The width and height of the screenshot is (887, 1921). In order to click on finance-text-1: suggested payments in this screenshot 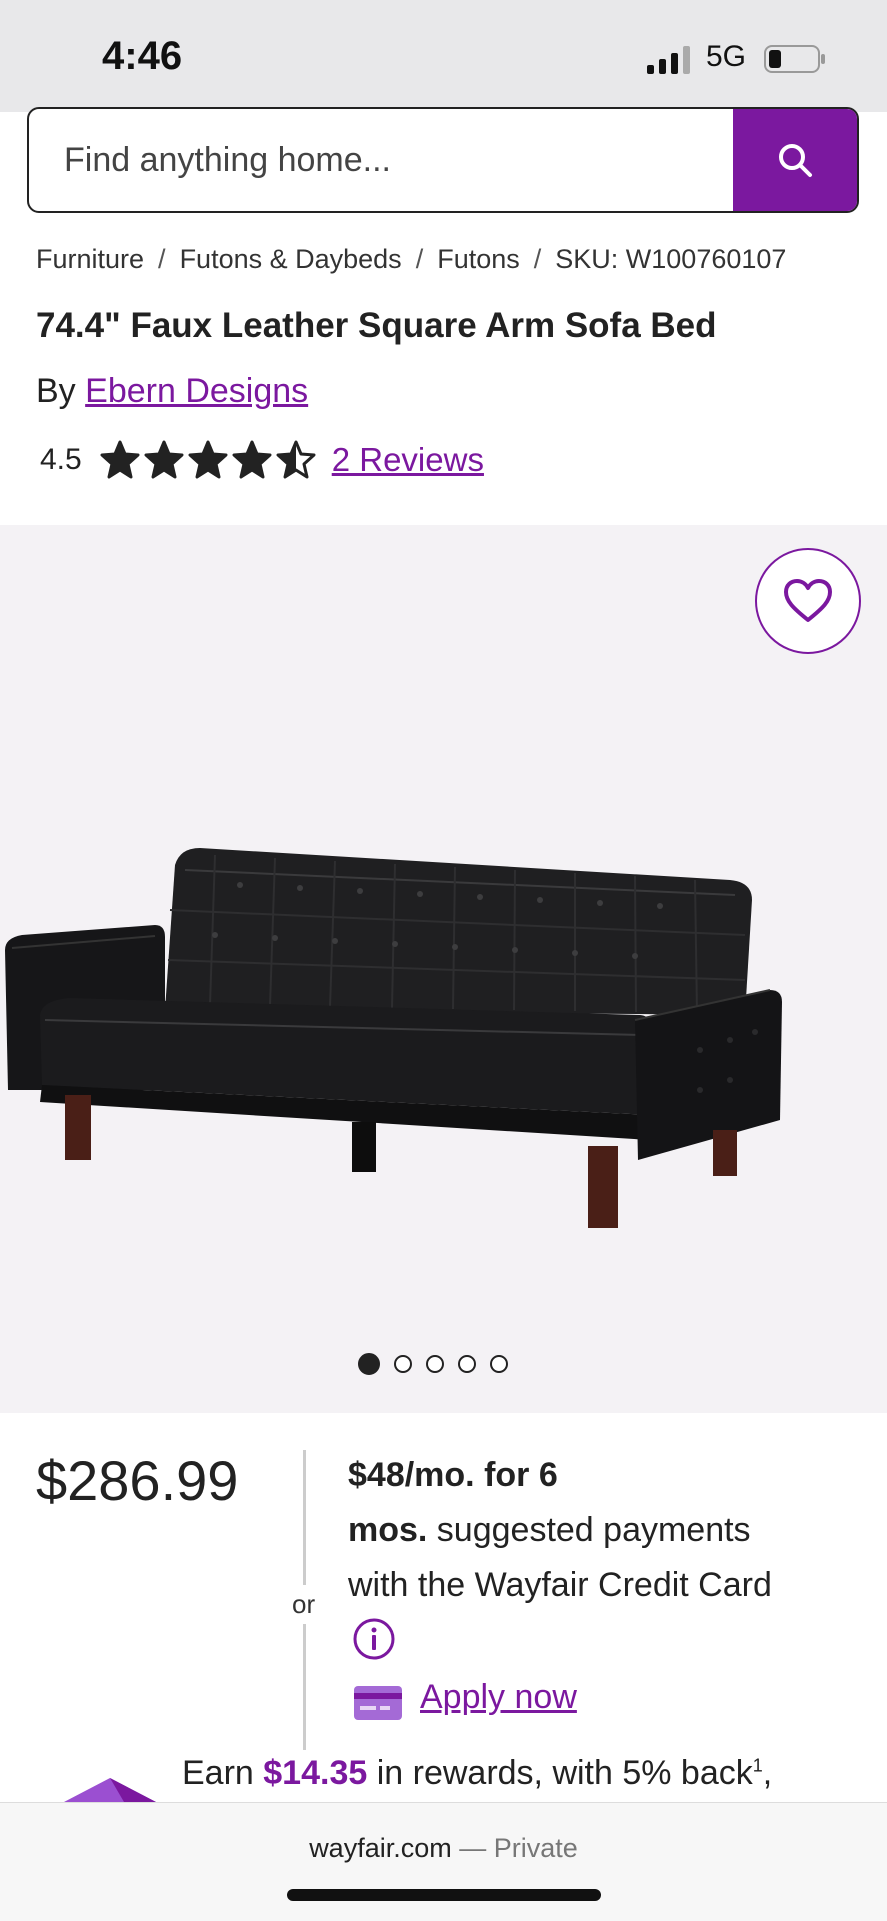, I will do `click(589, 1530)`.